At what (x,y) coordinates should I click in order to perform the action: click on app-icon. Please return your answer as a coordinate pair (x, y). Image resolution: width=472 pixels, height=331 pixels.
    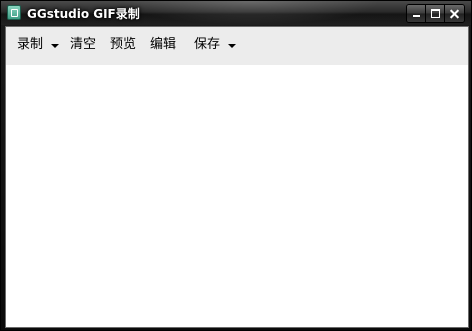
    Looking at the image, I should click on (14, 12).